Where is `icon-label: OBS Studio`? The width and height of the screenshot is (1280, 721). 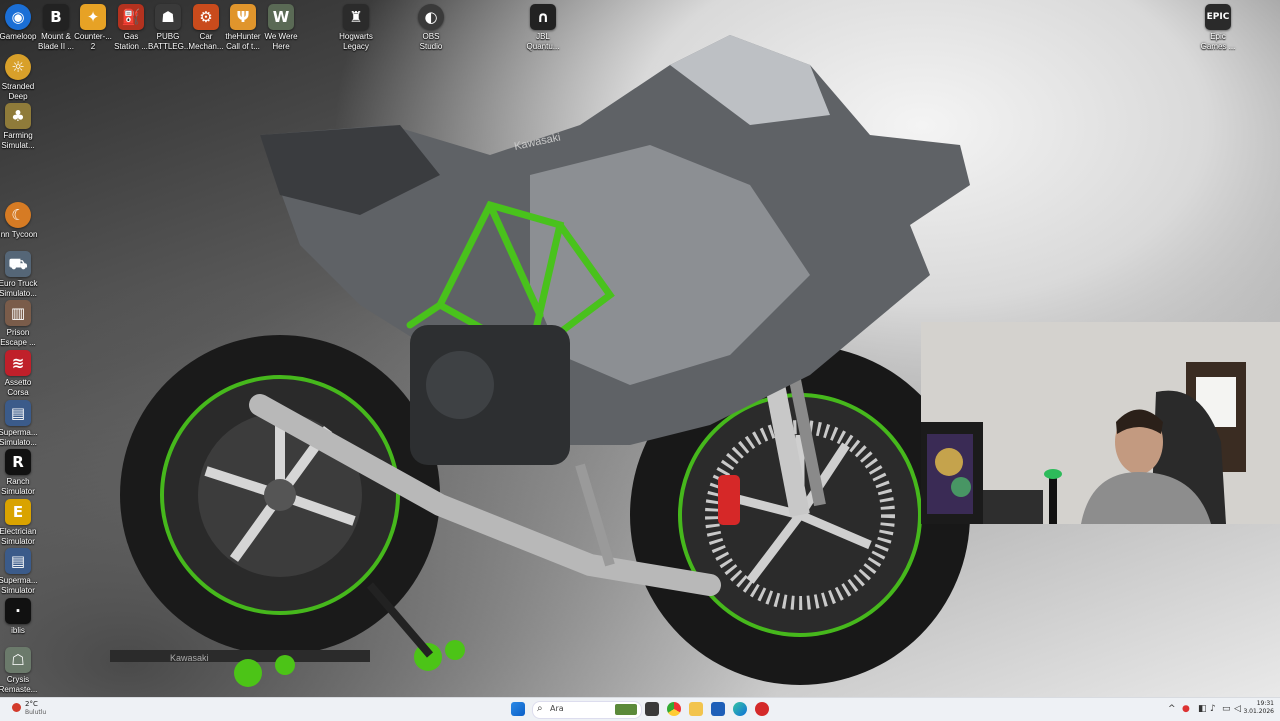
icon-label: OBS Studio is located at coordinates (431, 41).